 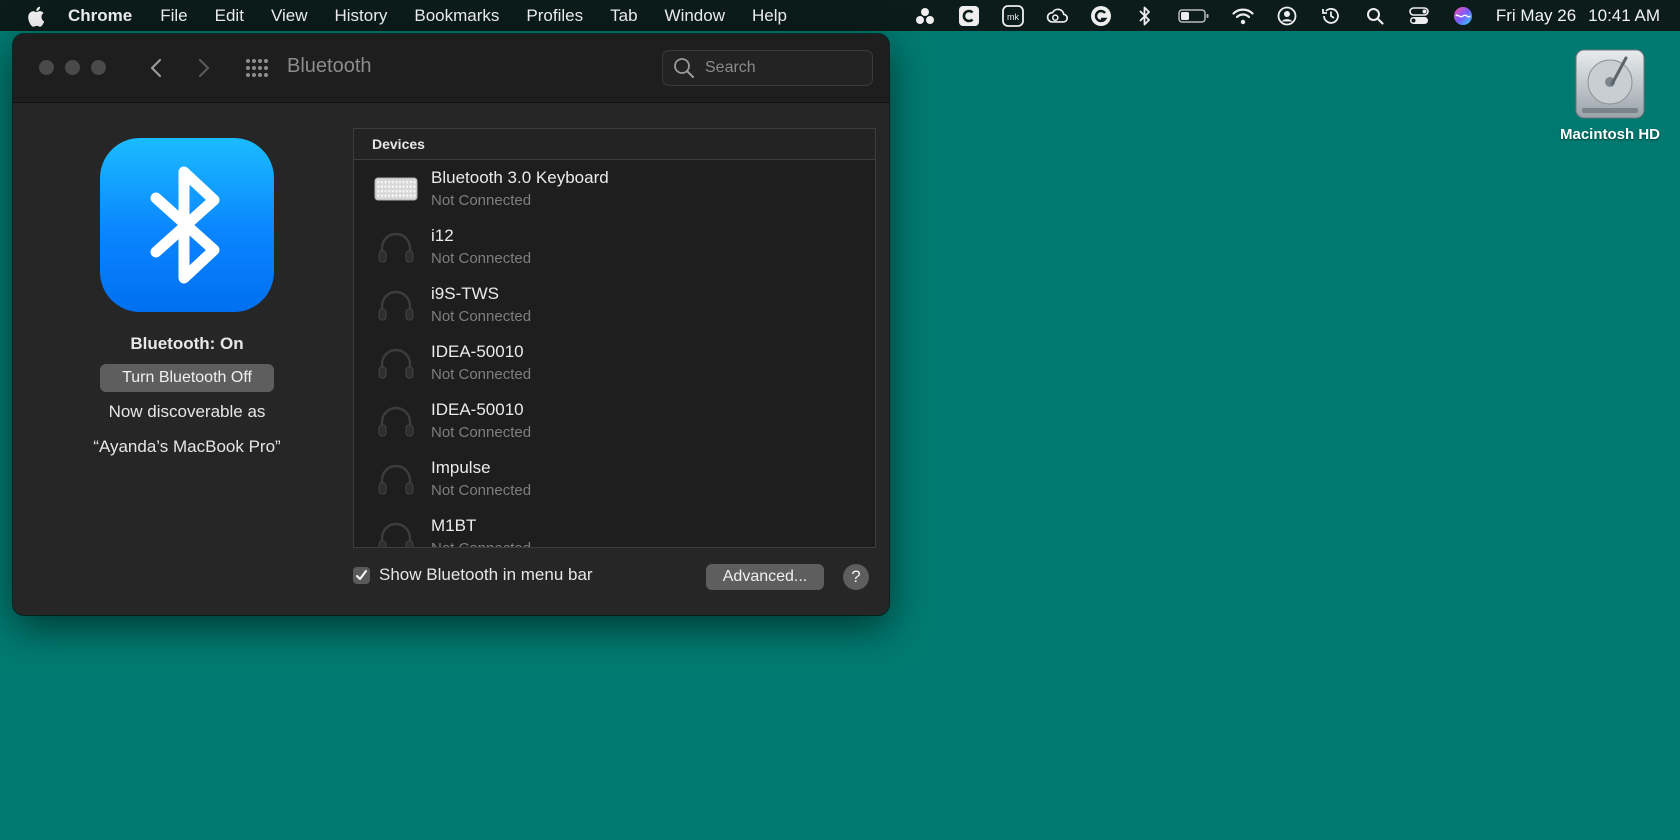 I want to click on discoverable-name: “Ayanda’s MacBook Pro”, so click(x=187, y=446).